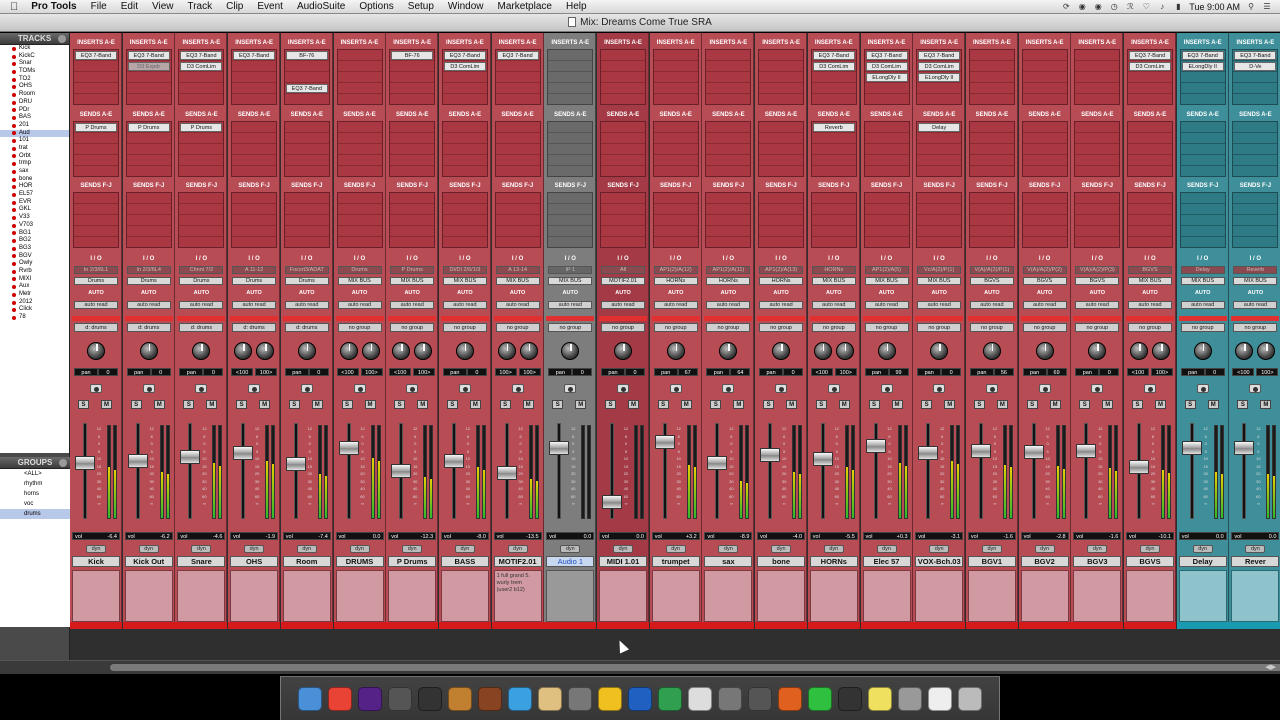 The image size is (1280, 720). I want to click on input-selector: Reverb, so click(1255, 270).